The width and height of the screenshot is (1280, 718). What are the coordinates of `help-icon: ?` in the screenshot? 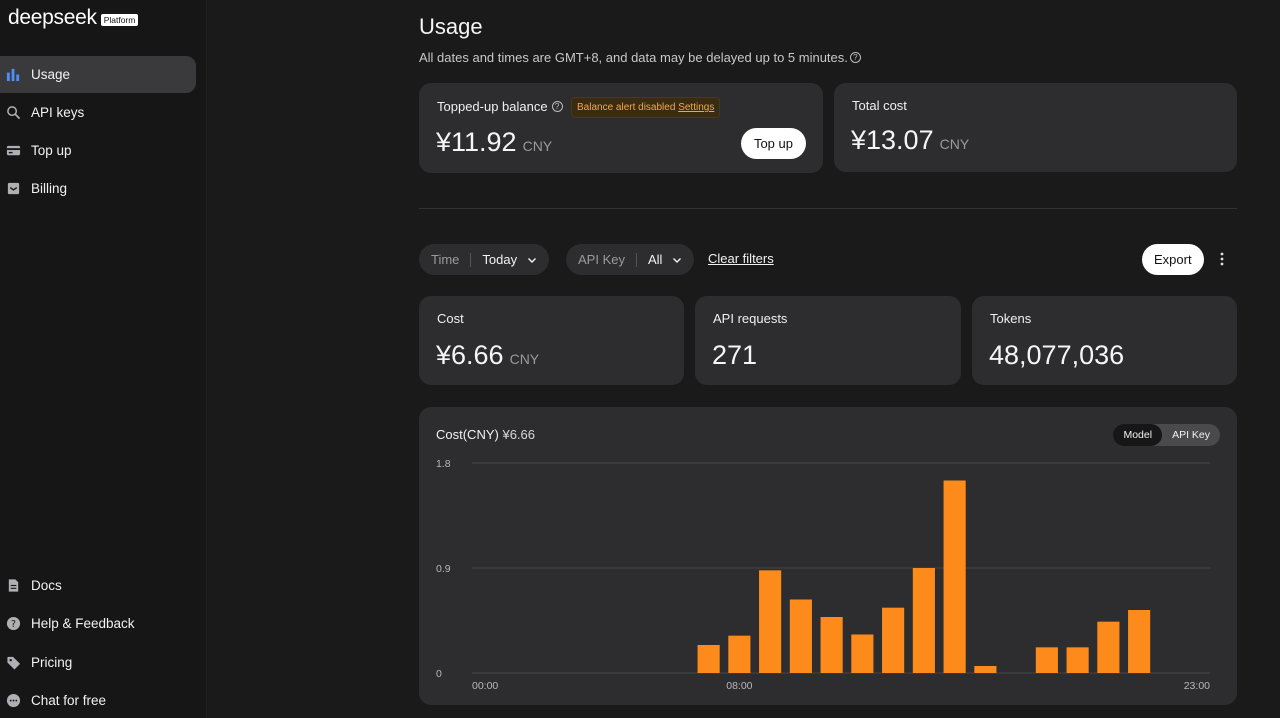 It's located at (13, 624).